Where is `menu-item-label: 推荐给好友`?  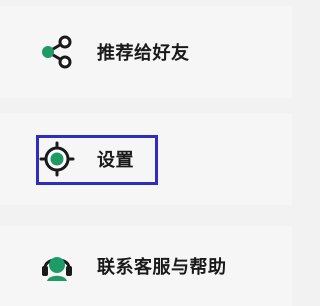
menu-item-label: 推荐给好友 is located at coordinates (143, 53).